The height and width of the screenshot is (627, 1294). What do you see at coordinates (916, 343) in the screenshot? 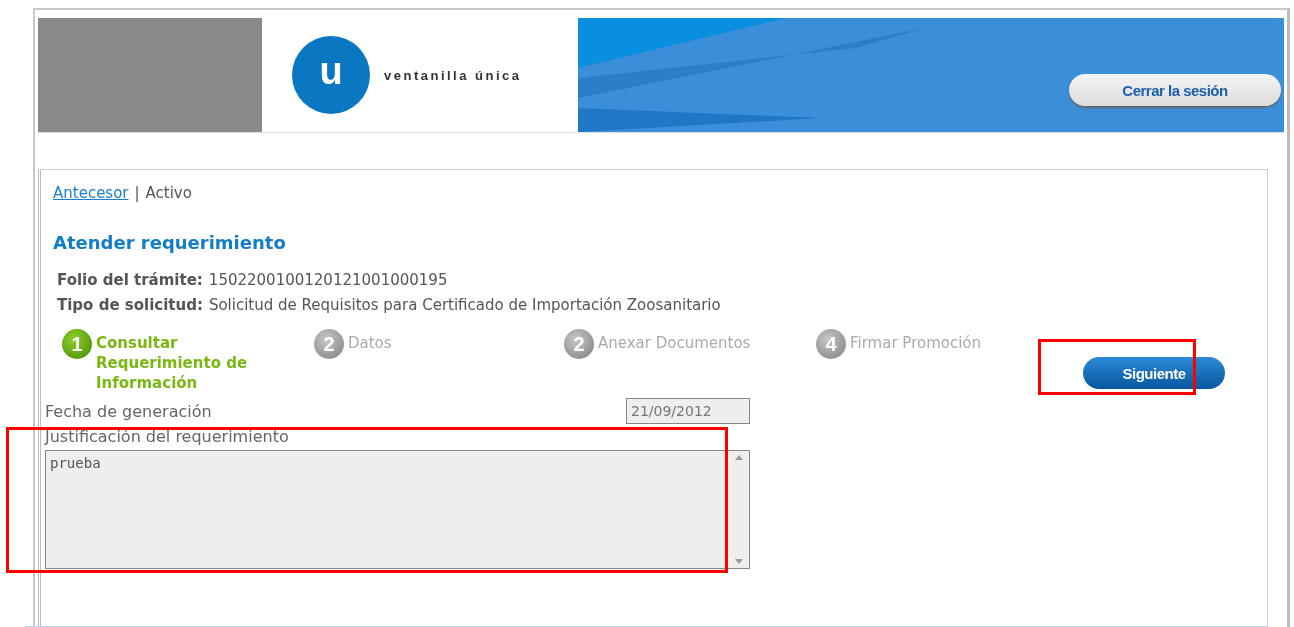
I see `step-label: Firmar Promoción` at bounding box center [916, 343].